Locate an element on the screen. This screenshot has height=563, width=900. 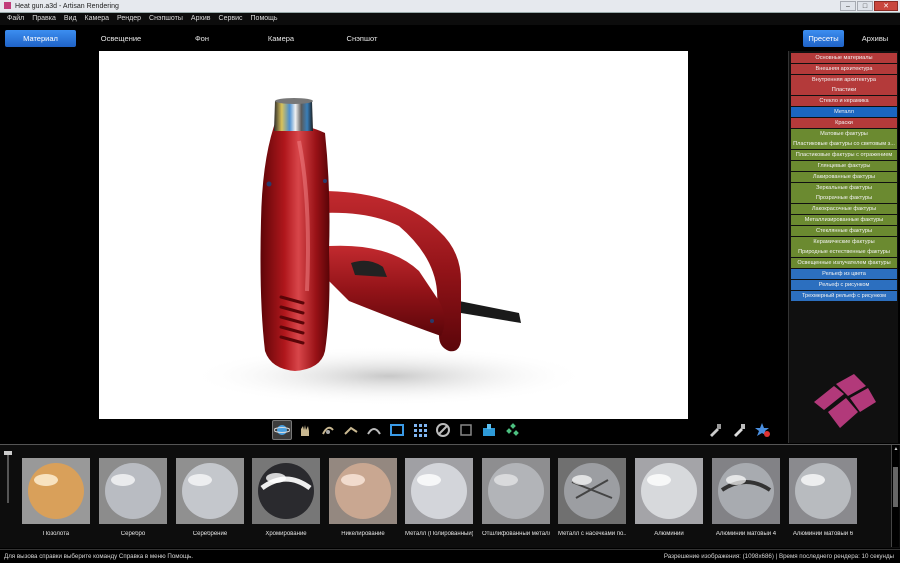
preset-ceramic-textures: Керамические фактуры is located at coordinates (844, 241).